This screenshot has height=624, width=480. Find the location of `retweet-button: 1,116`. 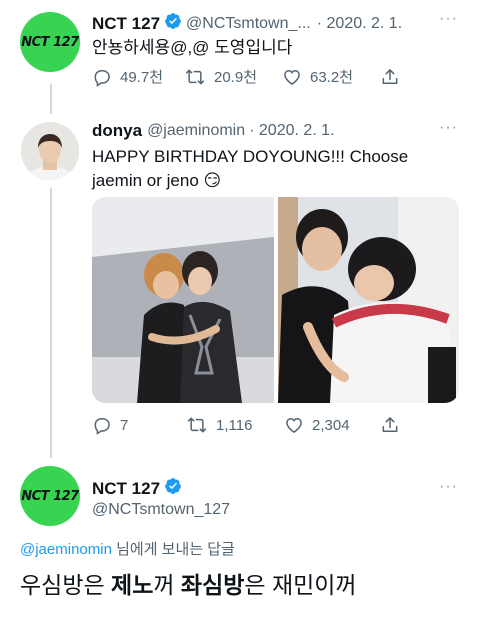

retweet-button: 1,116 is located at coordinates (235, 425).